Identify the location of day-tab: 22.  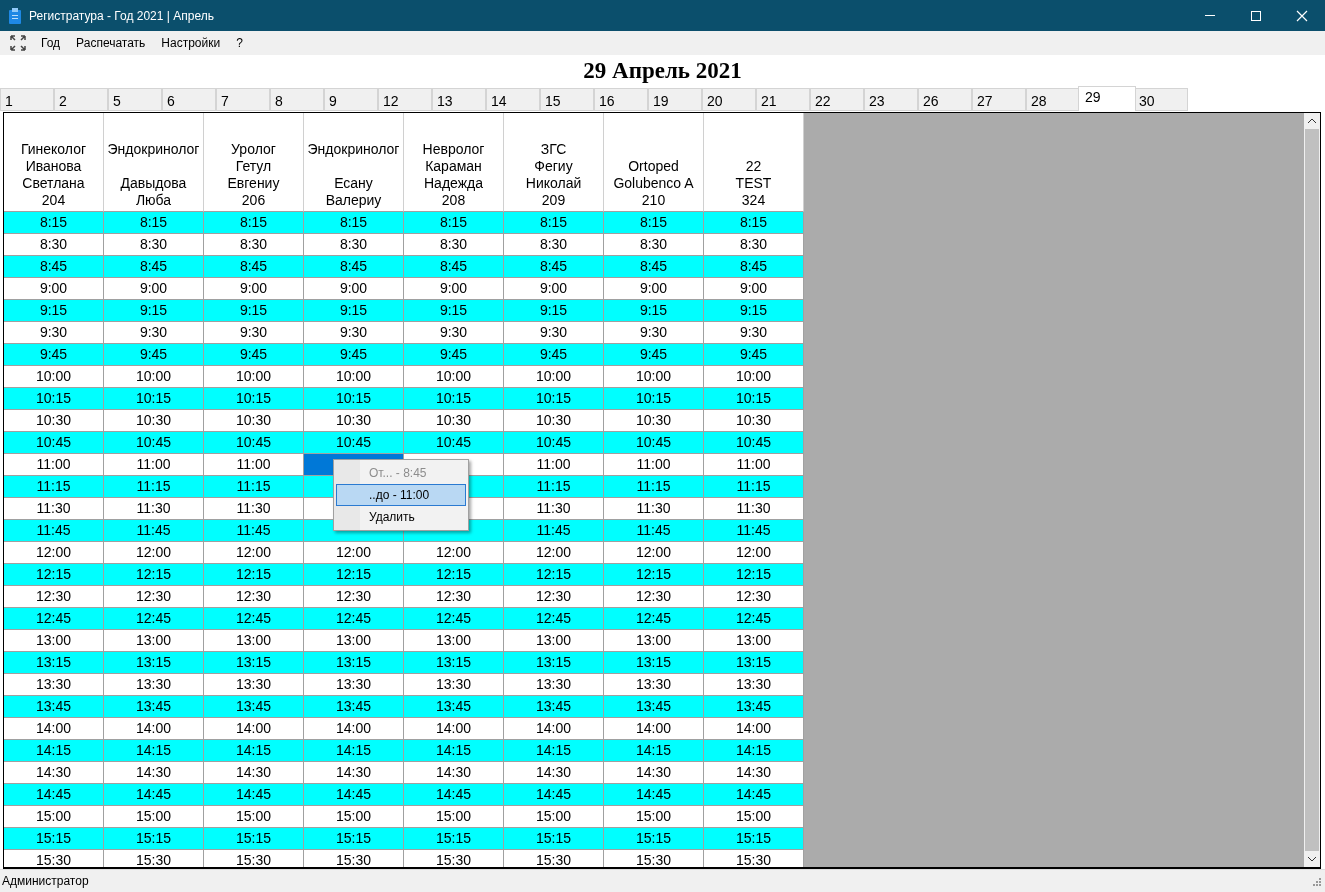
(837, 99).